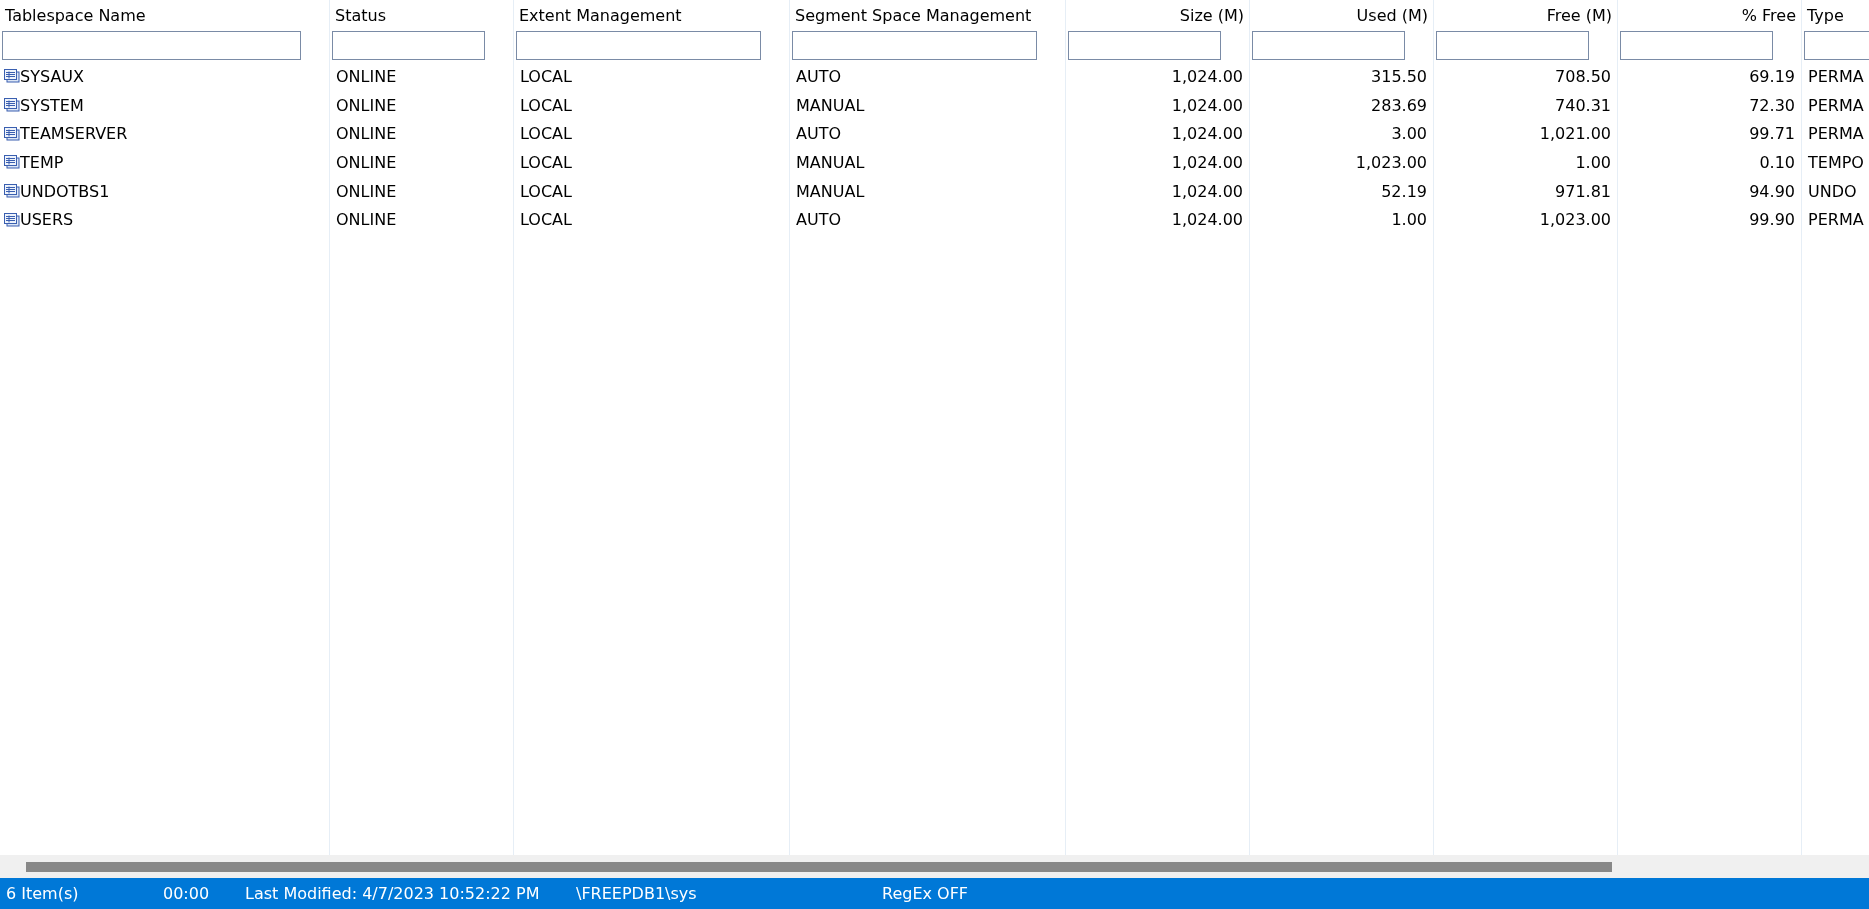 The image size is (1869, 909). What do you see at coordinates (1157, 15) in the screenshot?
I see `column-header: Size (M)` at bounding box center [1157, 15].